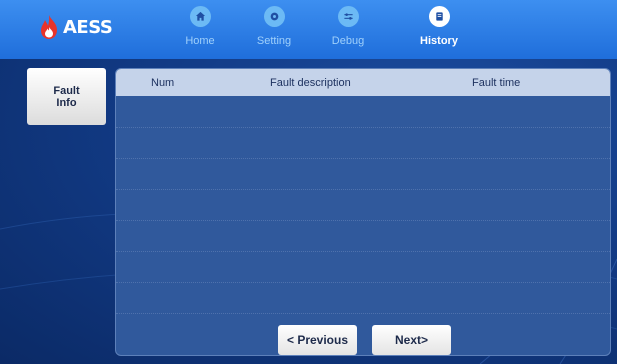 The width and height of the screenshot is (617, 364). I want to click on nav-history-label: History, so click(439, 41).